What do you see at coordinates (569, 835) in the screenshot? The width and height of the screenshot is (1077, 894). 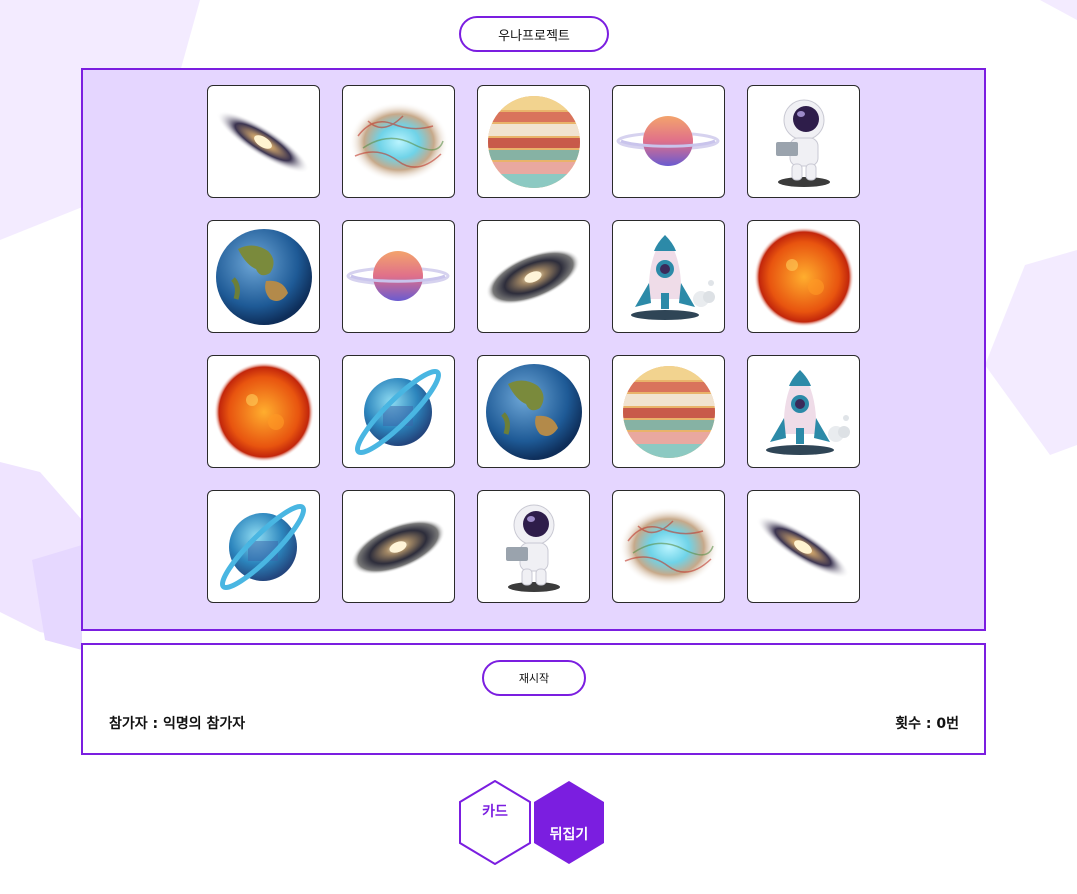 I see `flip-label: 뒤집기` at bounding box center [569, 835].